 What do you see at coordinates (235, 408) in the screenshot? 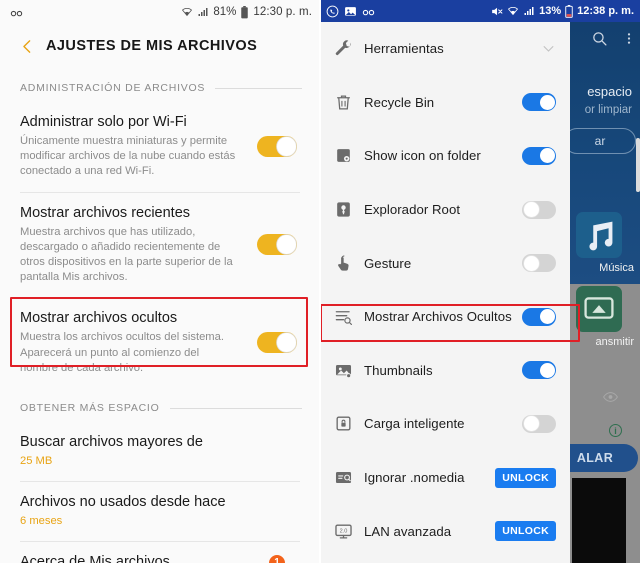
I see `section-rule` at bounding box center [235, 408].